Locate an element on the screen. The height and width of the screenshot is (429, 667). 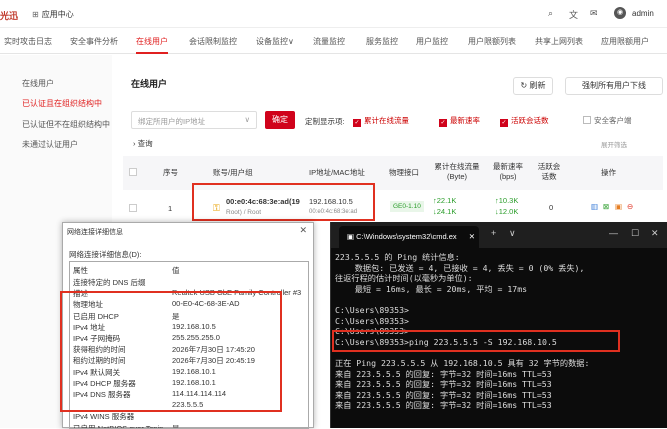
app-center-link: ⊞ 应用中心 is located at coordinates (53, 14).